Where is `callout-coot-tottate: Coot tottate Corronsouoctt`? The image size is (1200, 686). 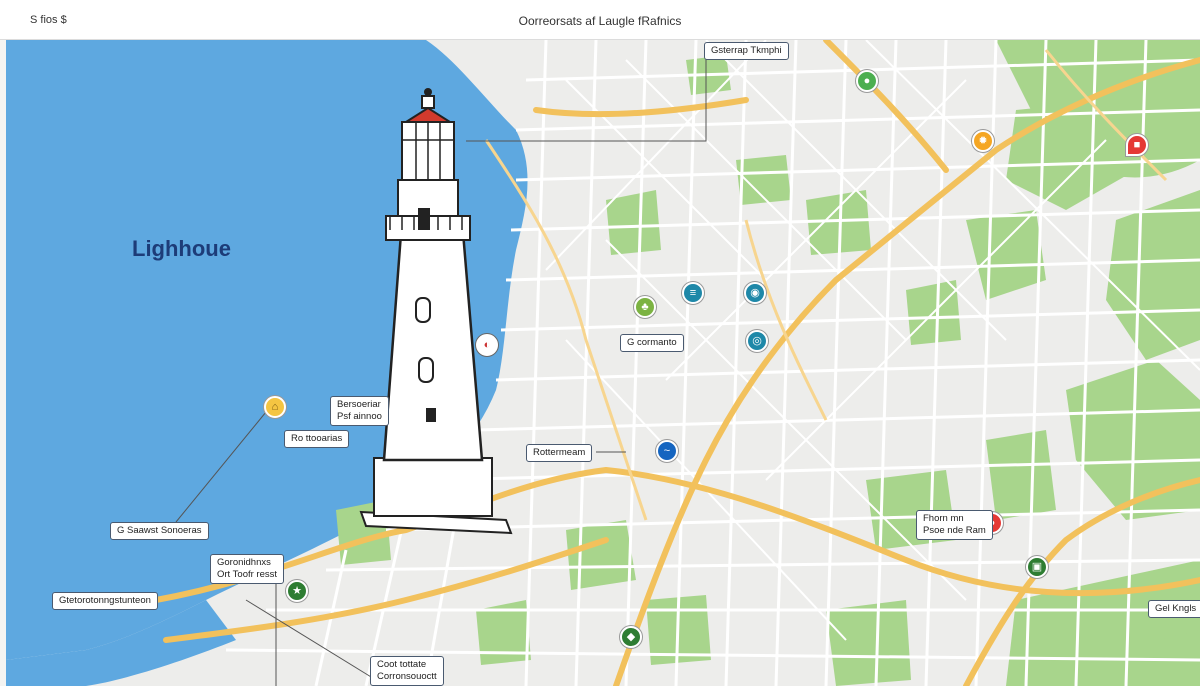
callout-coot-tottate: Coot tottate Corronsouoctt is located at coordinates (407, 671).